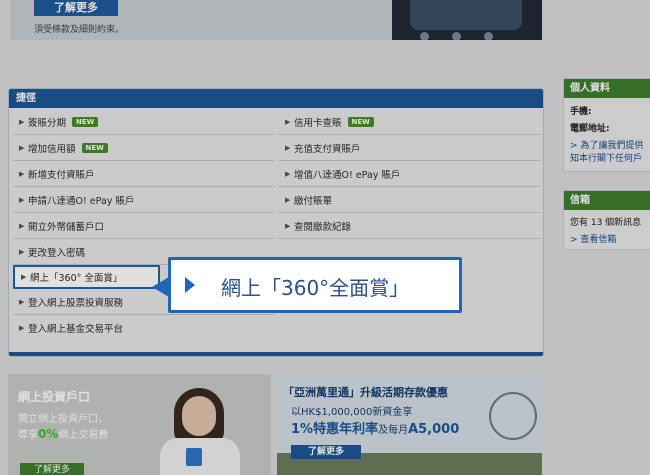  What do you see at coordinates (375, 429) in the screenshot?
I see `promo-deposit-line2: 1%特惠年利率及每月A5,000` at bounding box center [375, 429].